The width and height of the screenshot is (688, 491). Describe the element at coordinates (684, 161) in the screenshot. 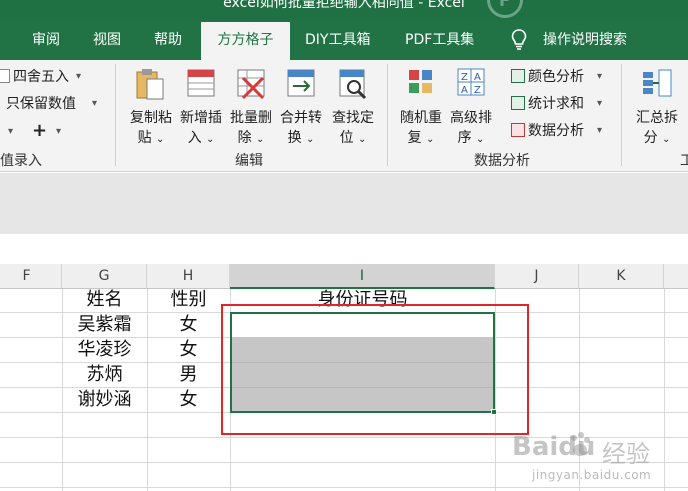

I see `group-label-partial: 工` at that location.